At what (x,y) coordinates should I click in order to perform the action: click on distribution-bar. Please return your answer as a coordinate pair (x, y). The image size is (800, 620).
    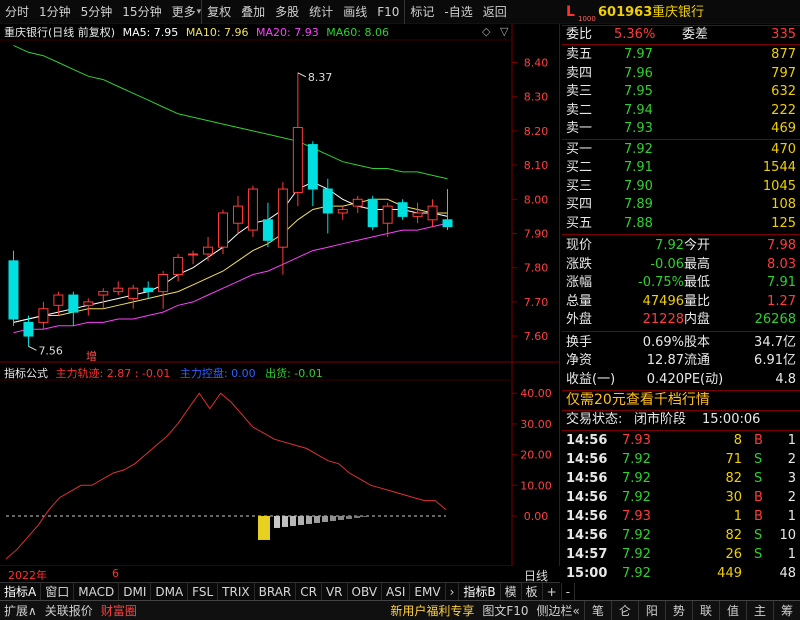
    Looking at the image, I should click on (349, 517).